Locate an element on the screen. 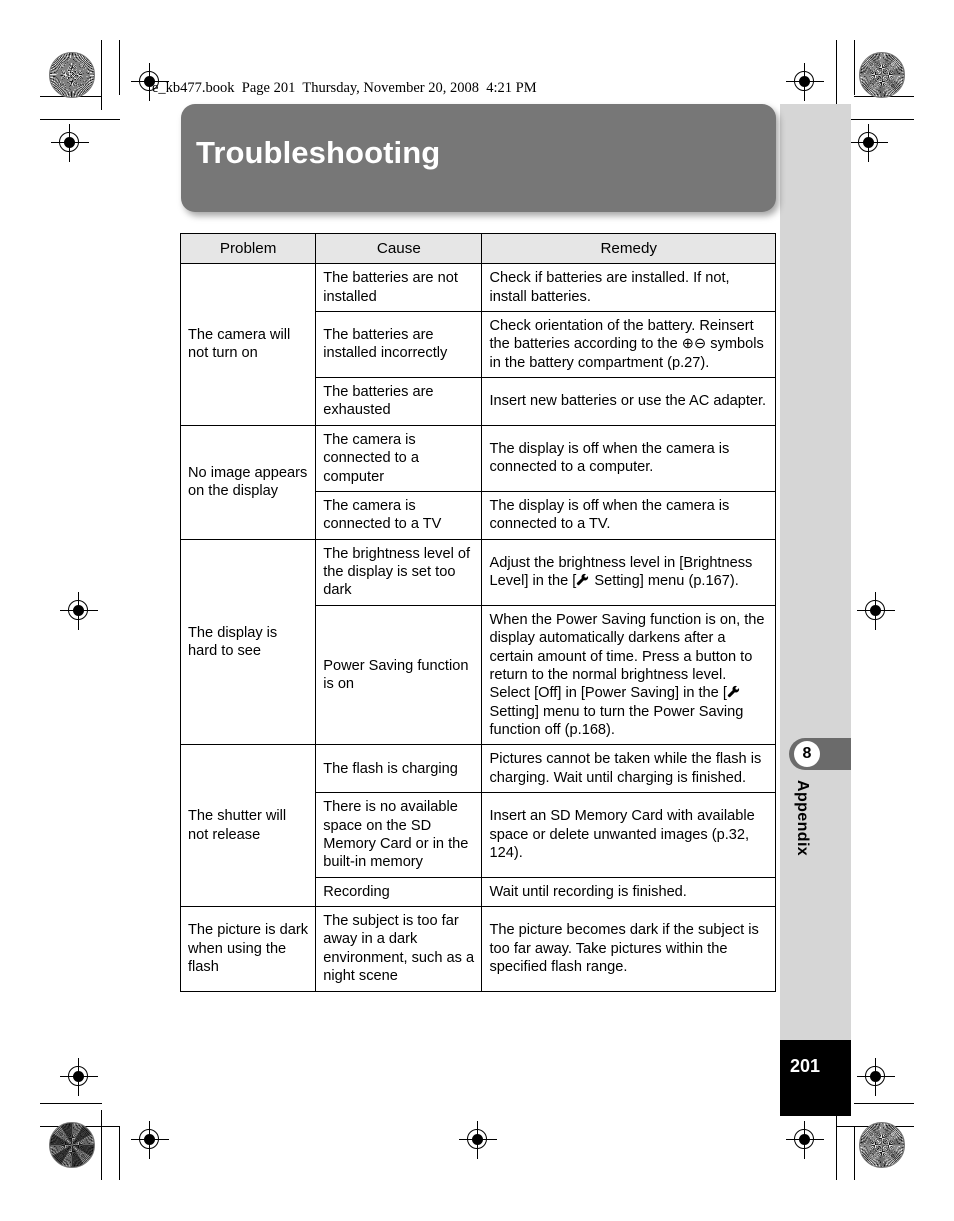  cell-problem: The shutter will not release is located at coordinates (248, 826).